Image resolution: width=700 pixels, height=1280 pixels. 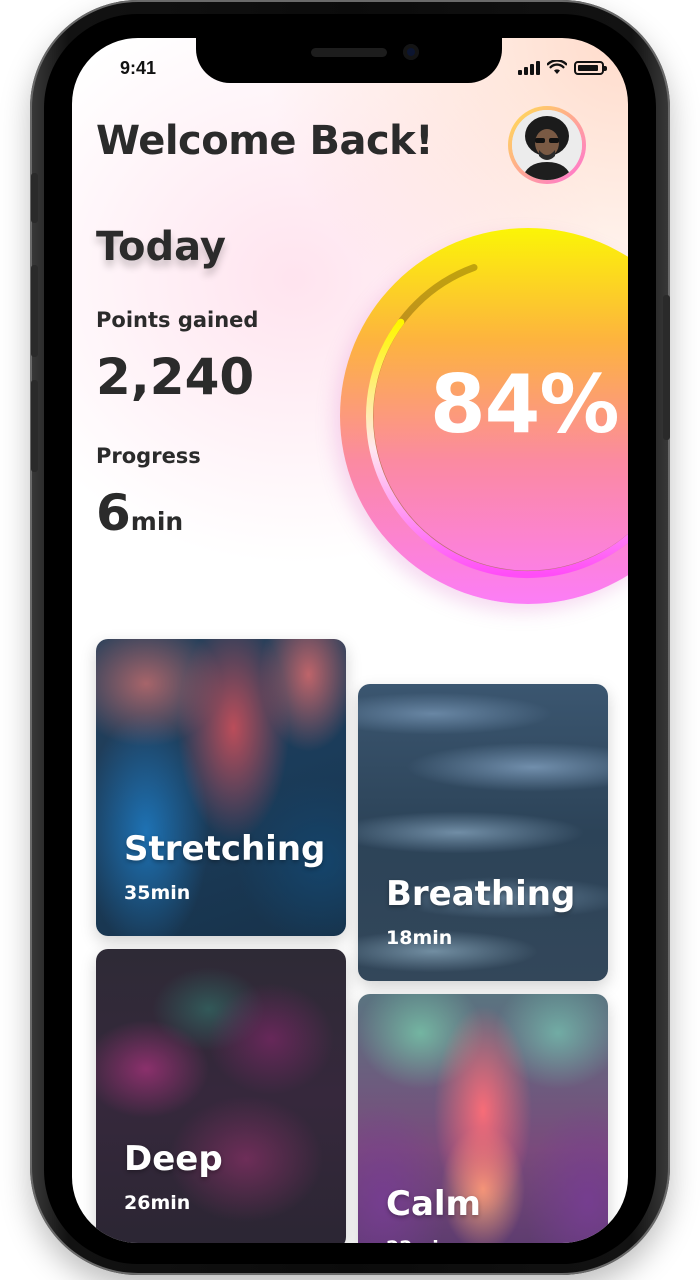 What do you see at coordinates (349, 60) in the screenshot?
I see `notch` at bounding box center [349, 60].